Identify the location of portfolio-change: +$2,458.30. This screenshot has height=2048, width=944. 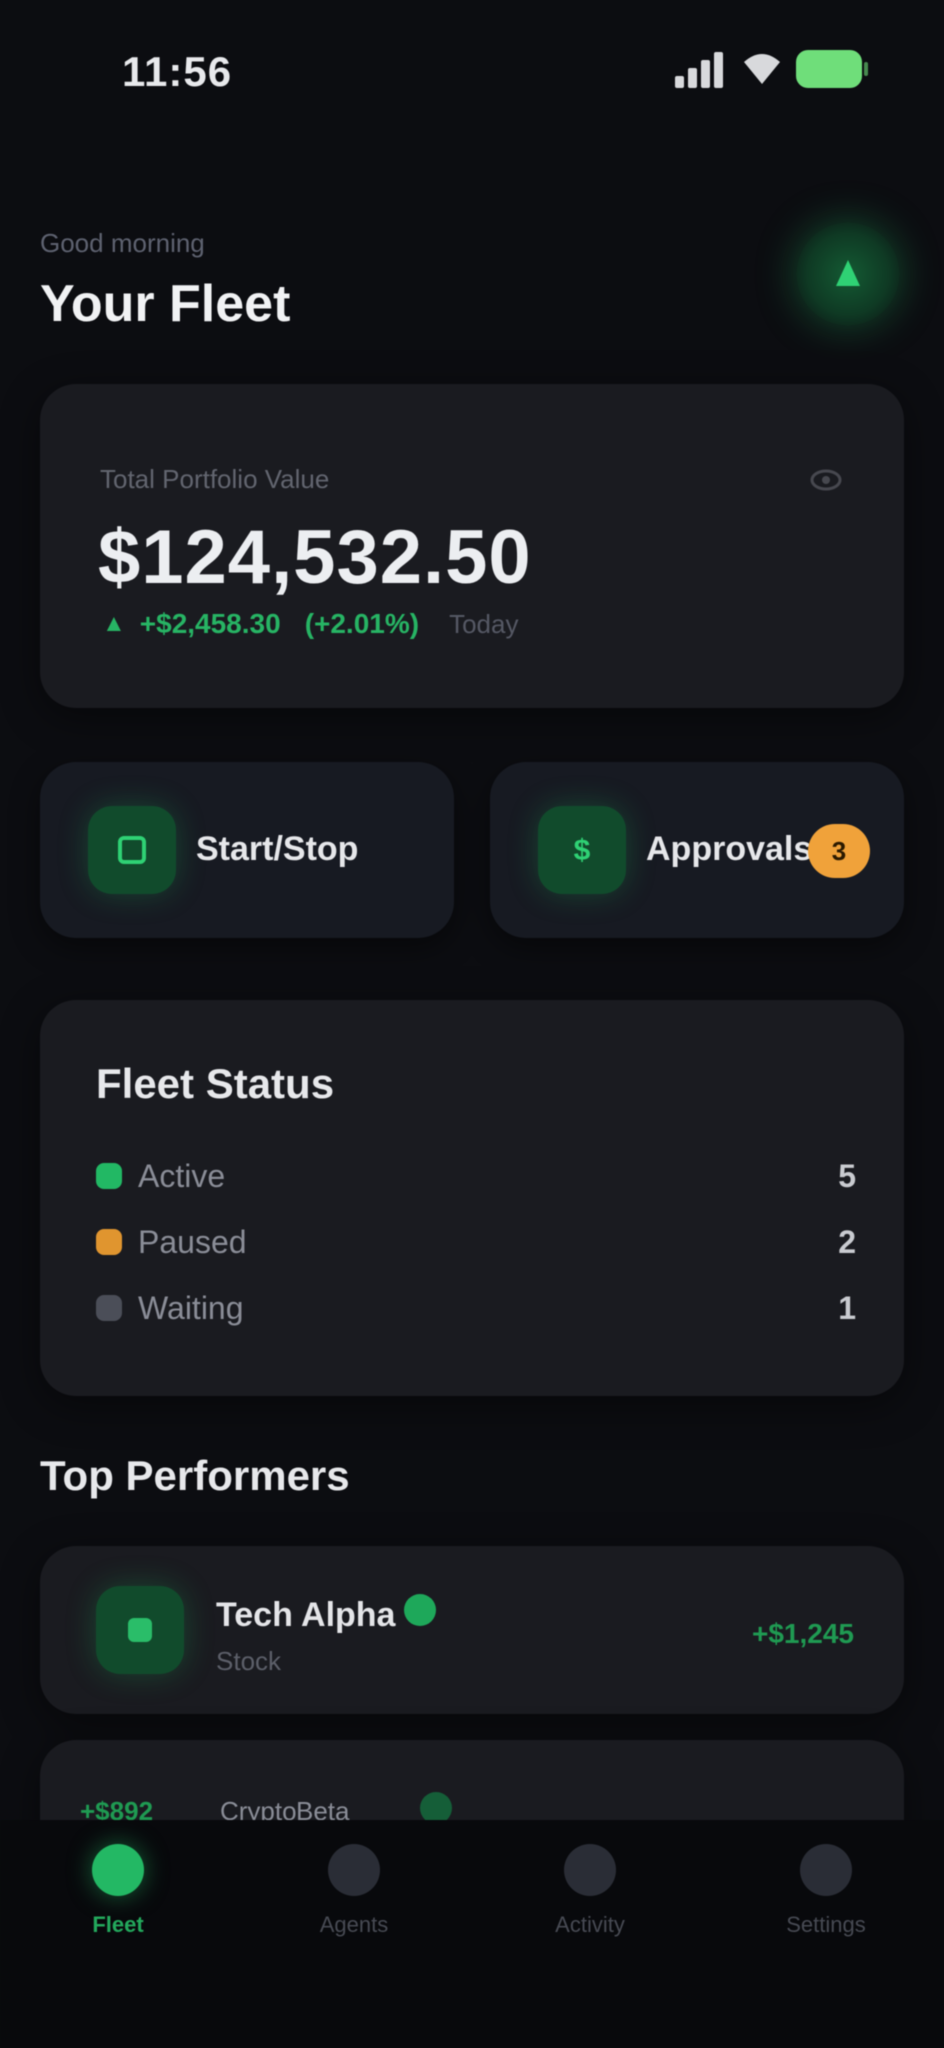
(210, 623).